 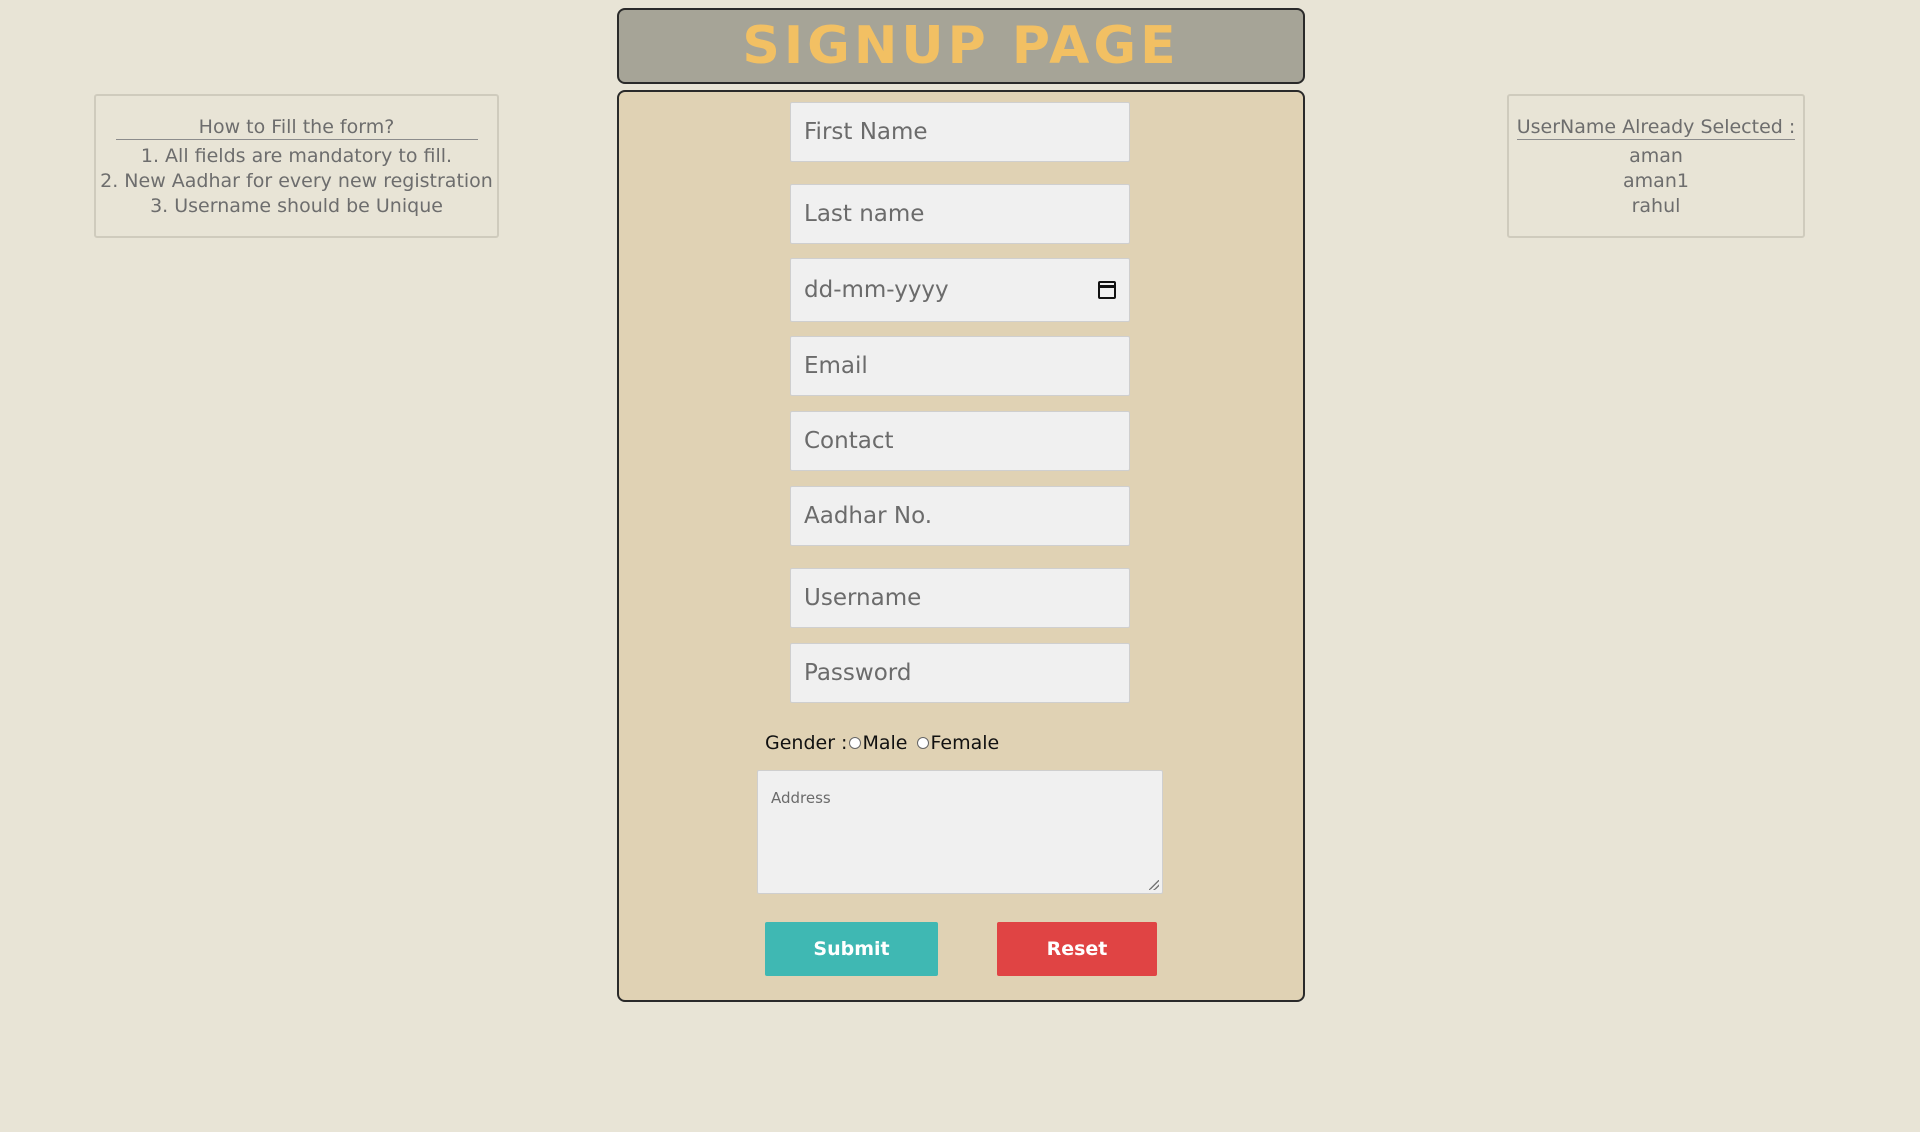 What do you see at coordinates (1154, 885) in the screenshot?
I see `resize-grip-icon` at bounding box center [1154, 885].